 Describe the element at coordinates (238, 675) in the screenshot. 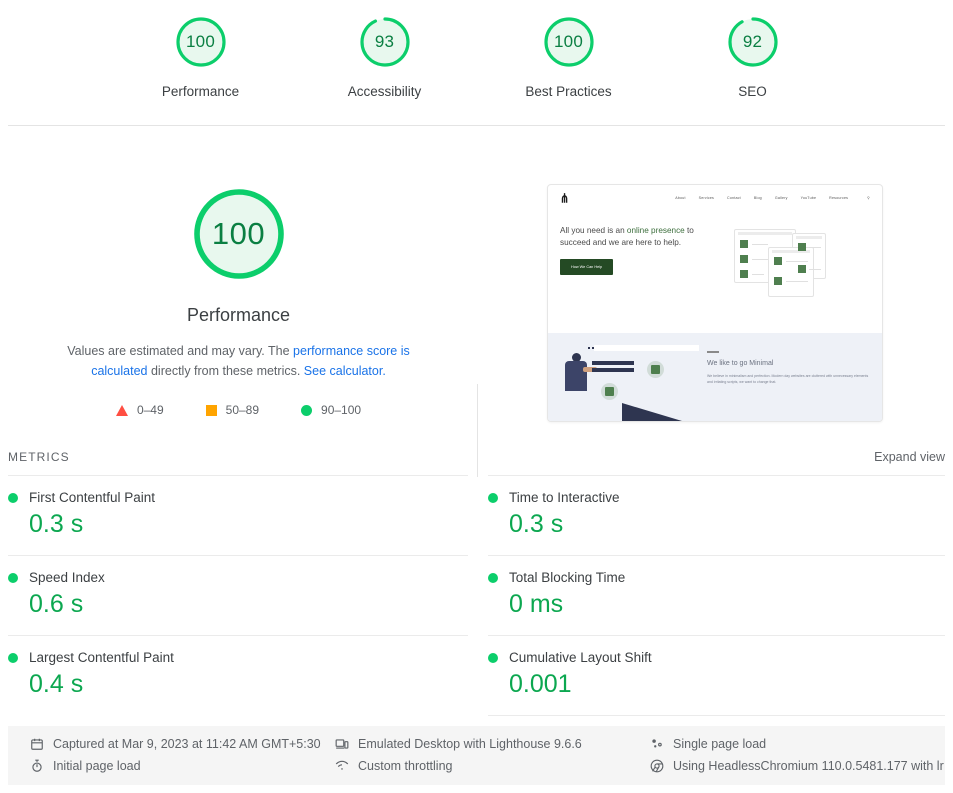

I see `metric-item: Largest Contentful Paint 0.4 s` at that location.